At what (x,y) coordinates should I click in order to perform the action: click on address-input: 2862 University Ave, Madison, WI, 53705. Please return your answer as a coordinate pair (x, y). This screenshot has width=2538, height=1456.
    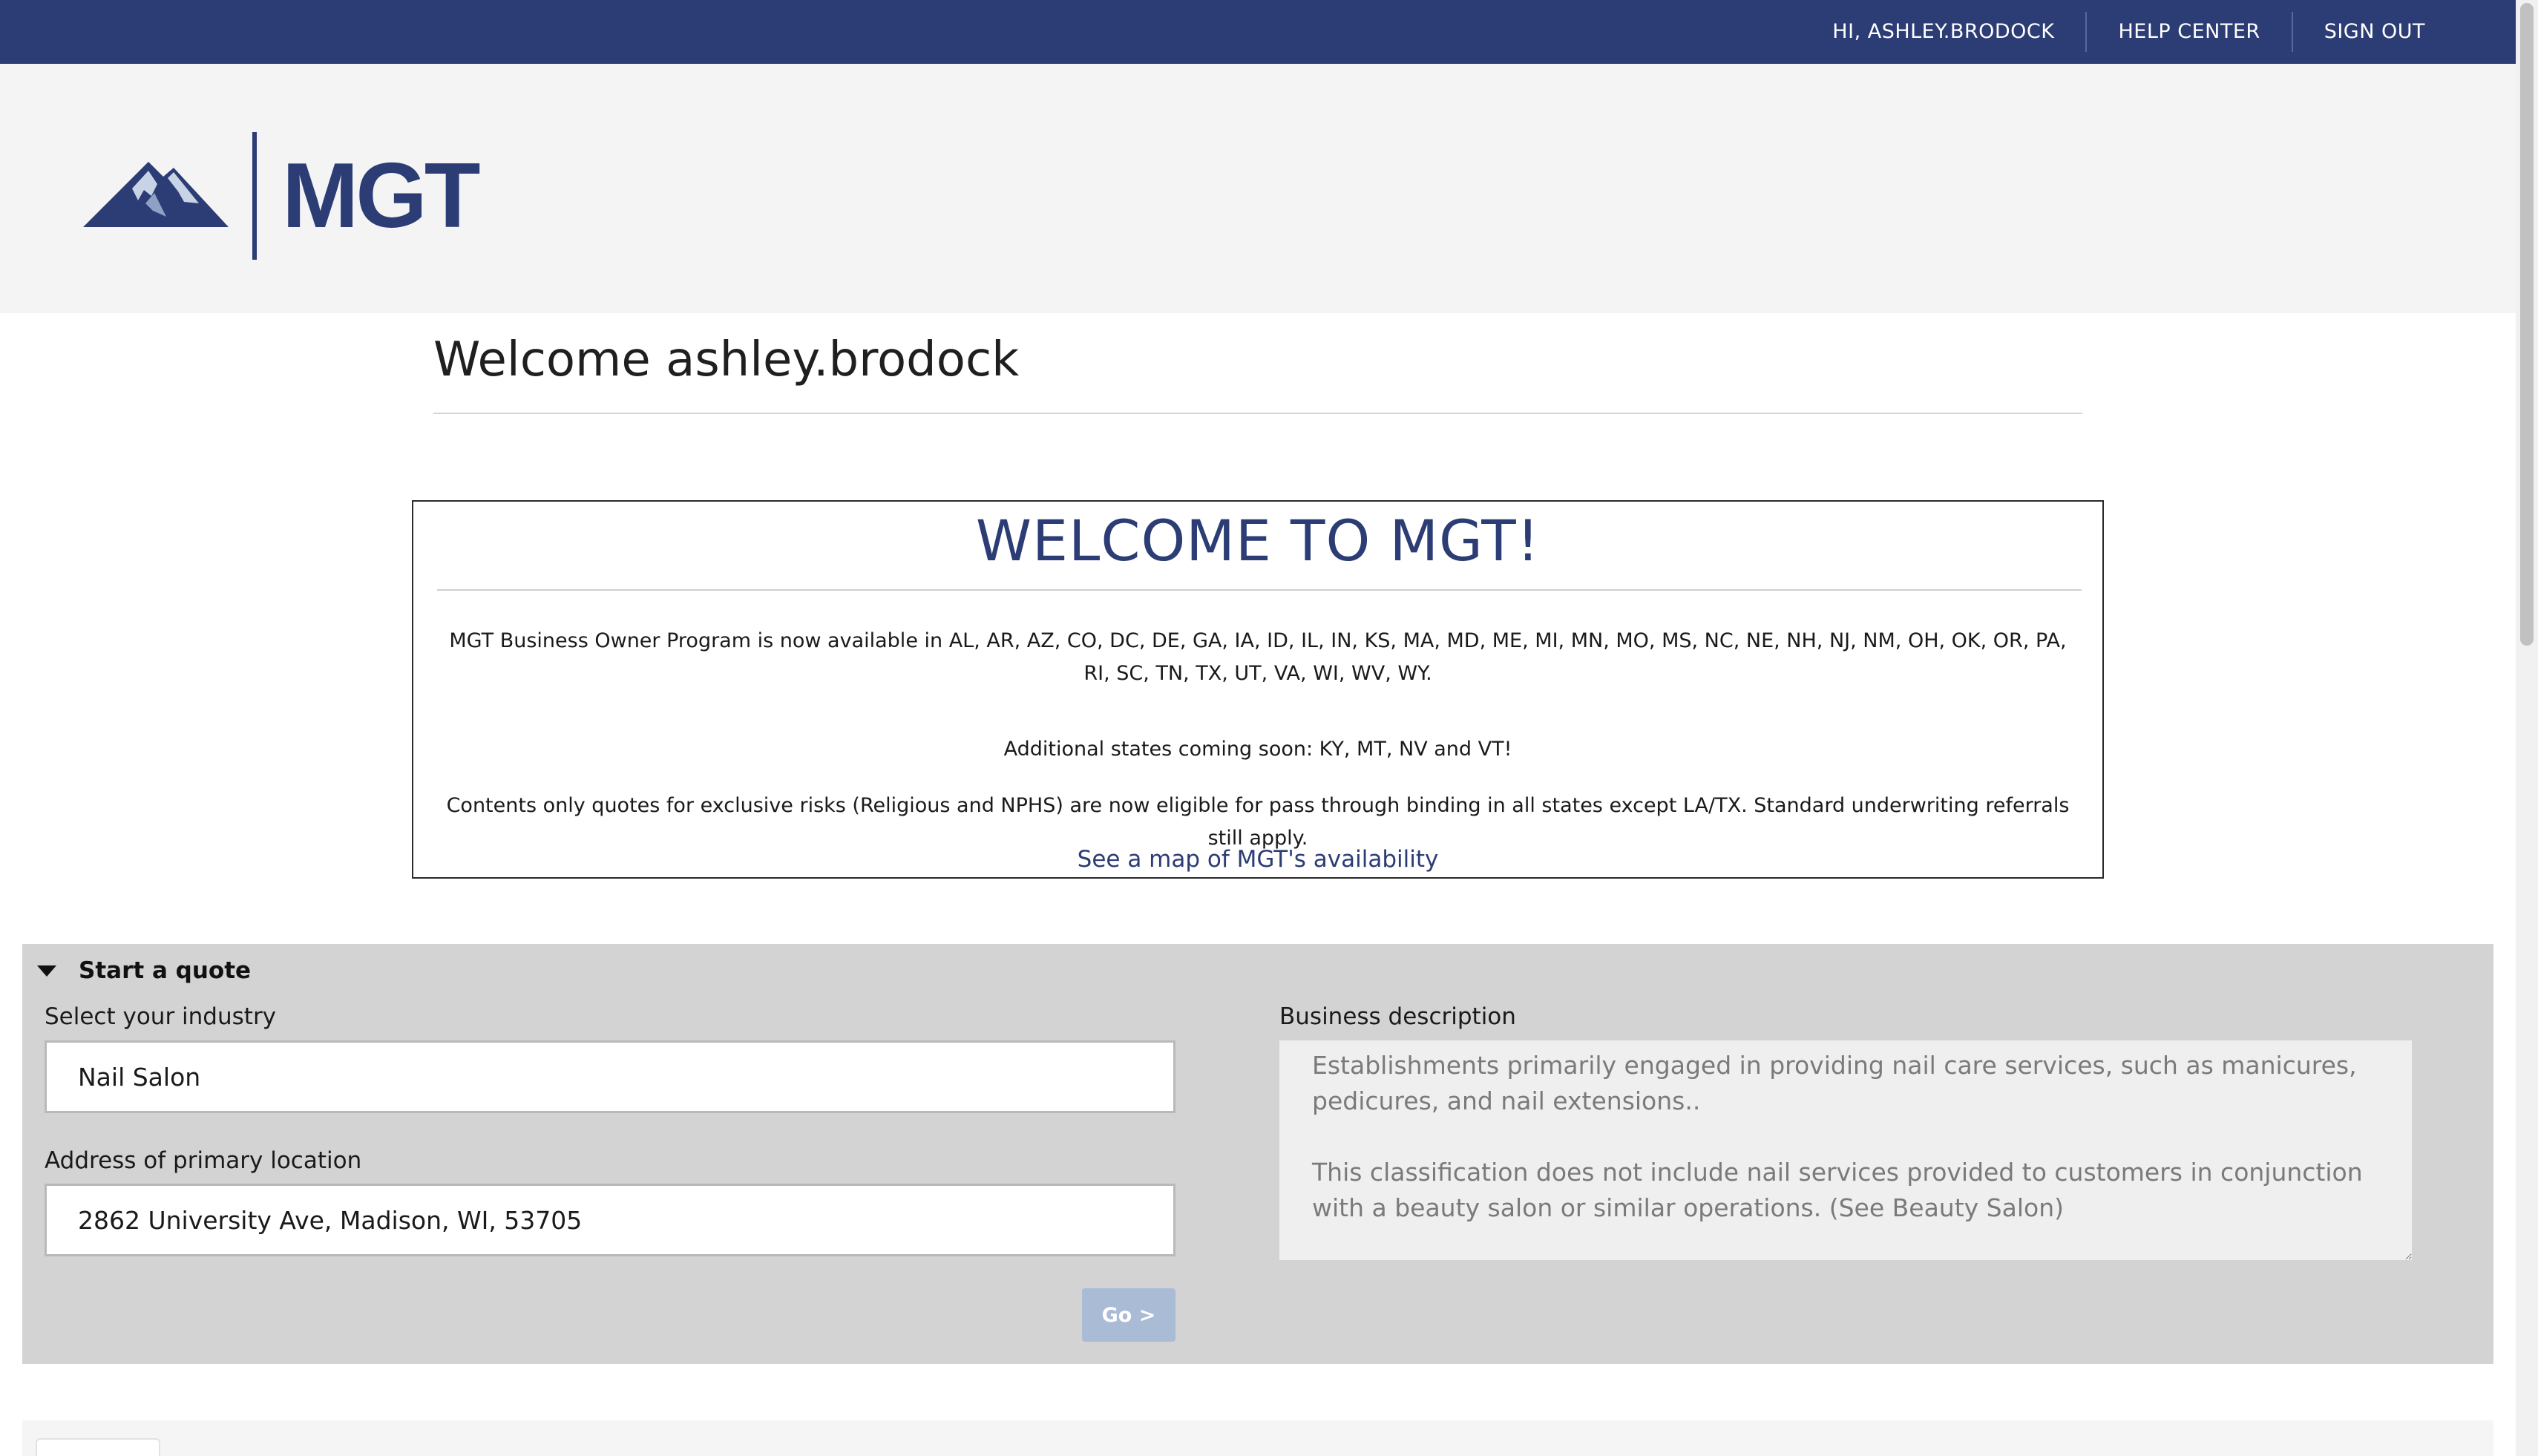
    Looking at the image, I should click on (610, 1220).